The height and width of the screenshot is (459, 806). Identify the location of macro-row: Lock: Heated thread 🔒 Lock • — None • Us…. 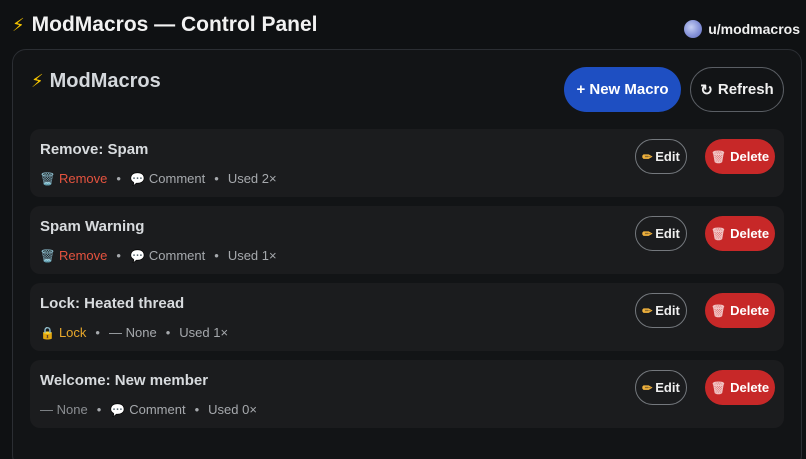
(407, 317).